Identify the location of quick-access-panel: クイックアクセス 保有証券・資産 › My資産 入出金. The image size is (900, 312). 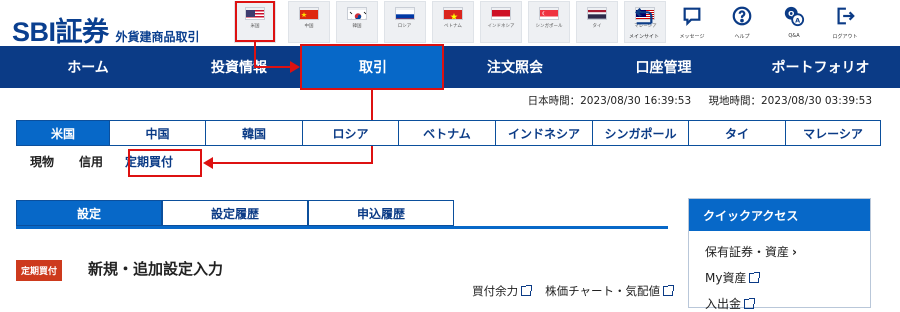
(779, 254).